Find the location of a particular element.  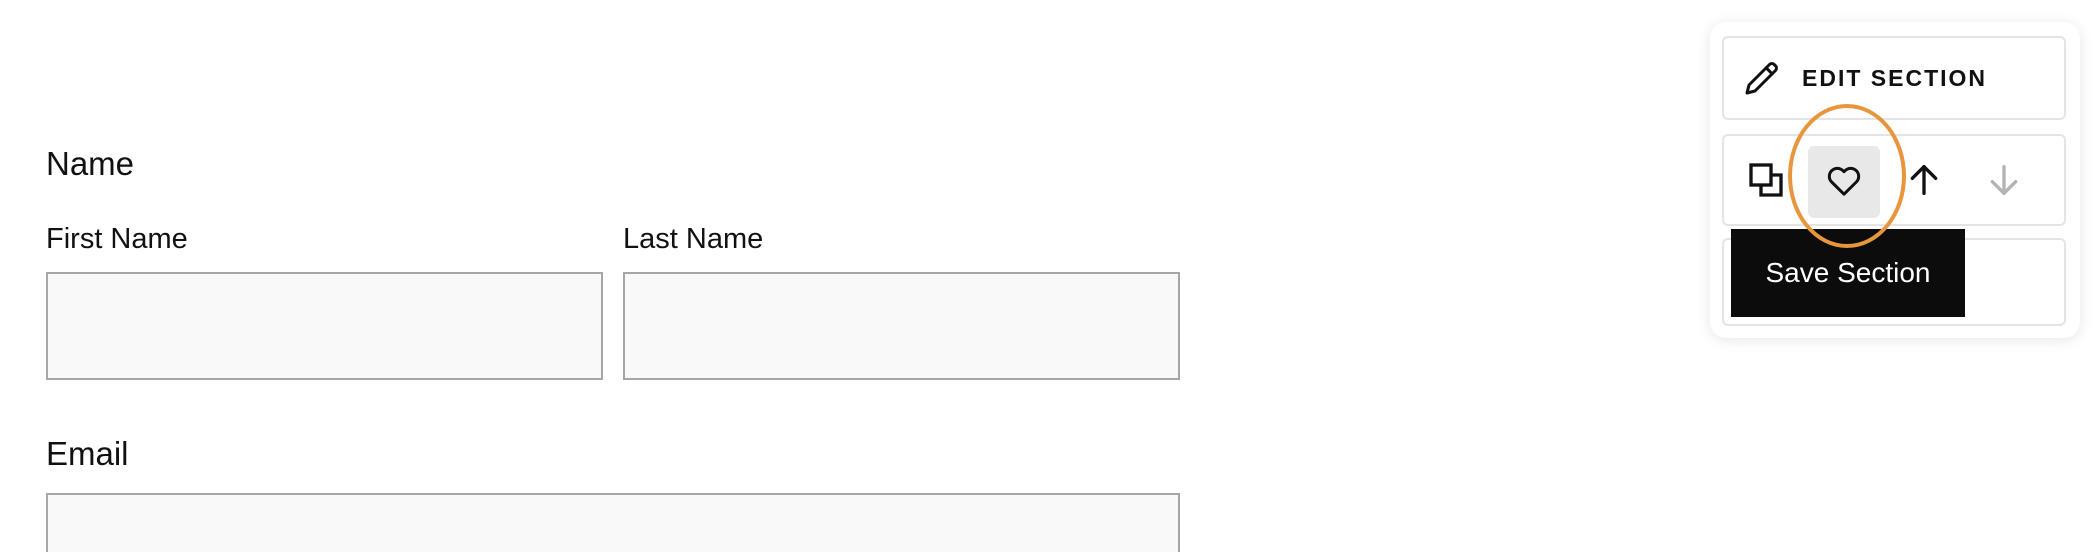

arrow-down-icon is located at coordinates (2004, 182).